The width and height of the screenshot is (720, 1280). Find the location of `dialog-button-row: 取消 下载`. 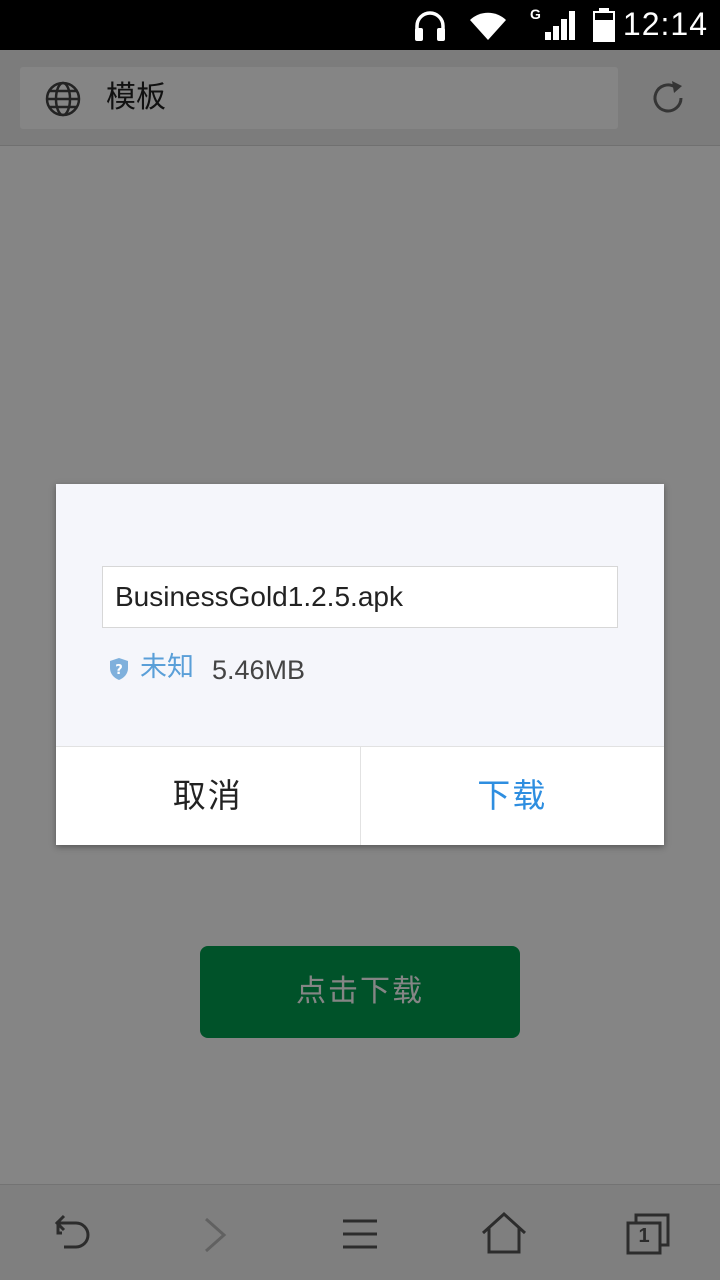

dialog-button-row: 取消 下载 is located at coordinates (360, 795).